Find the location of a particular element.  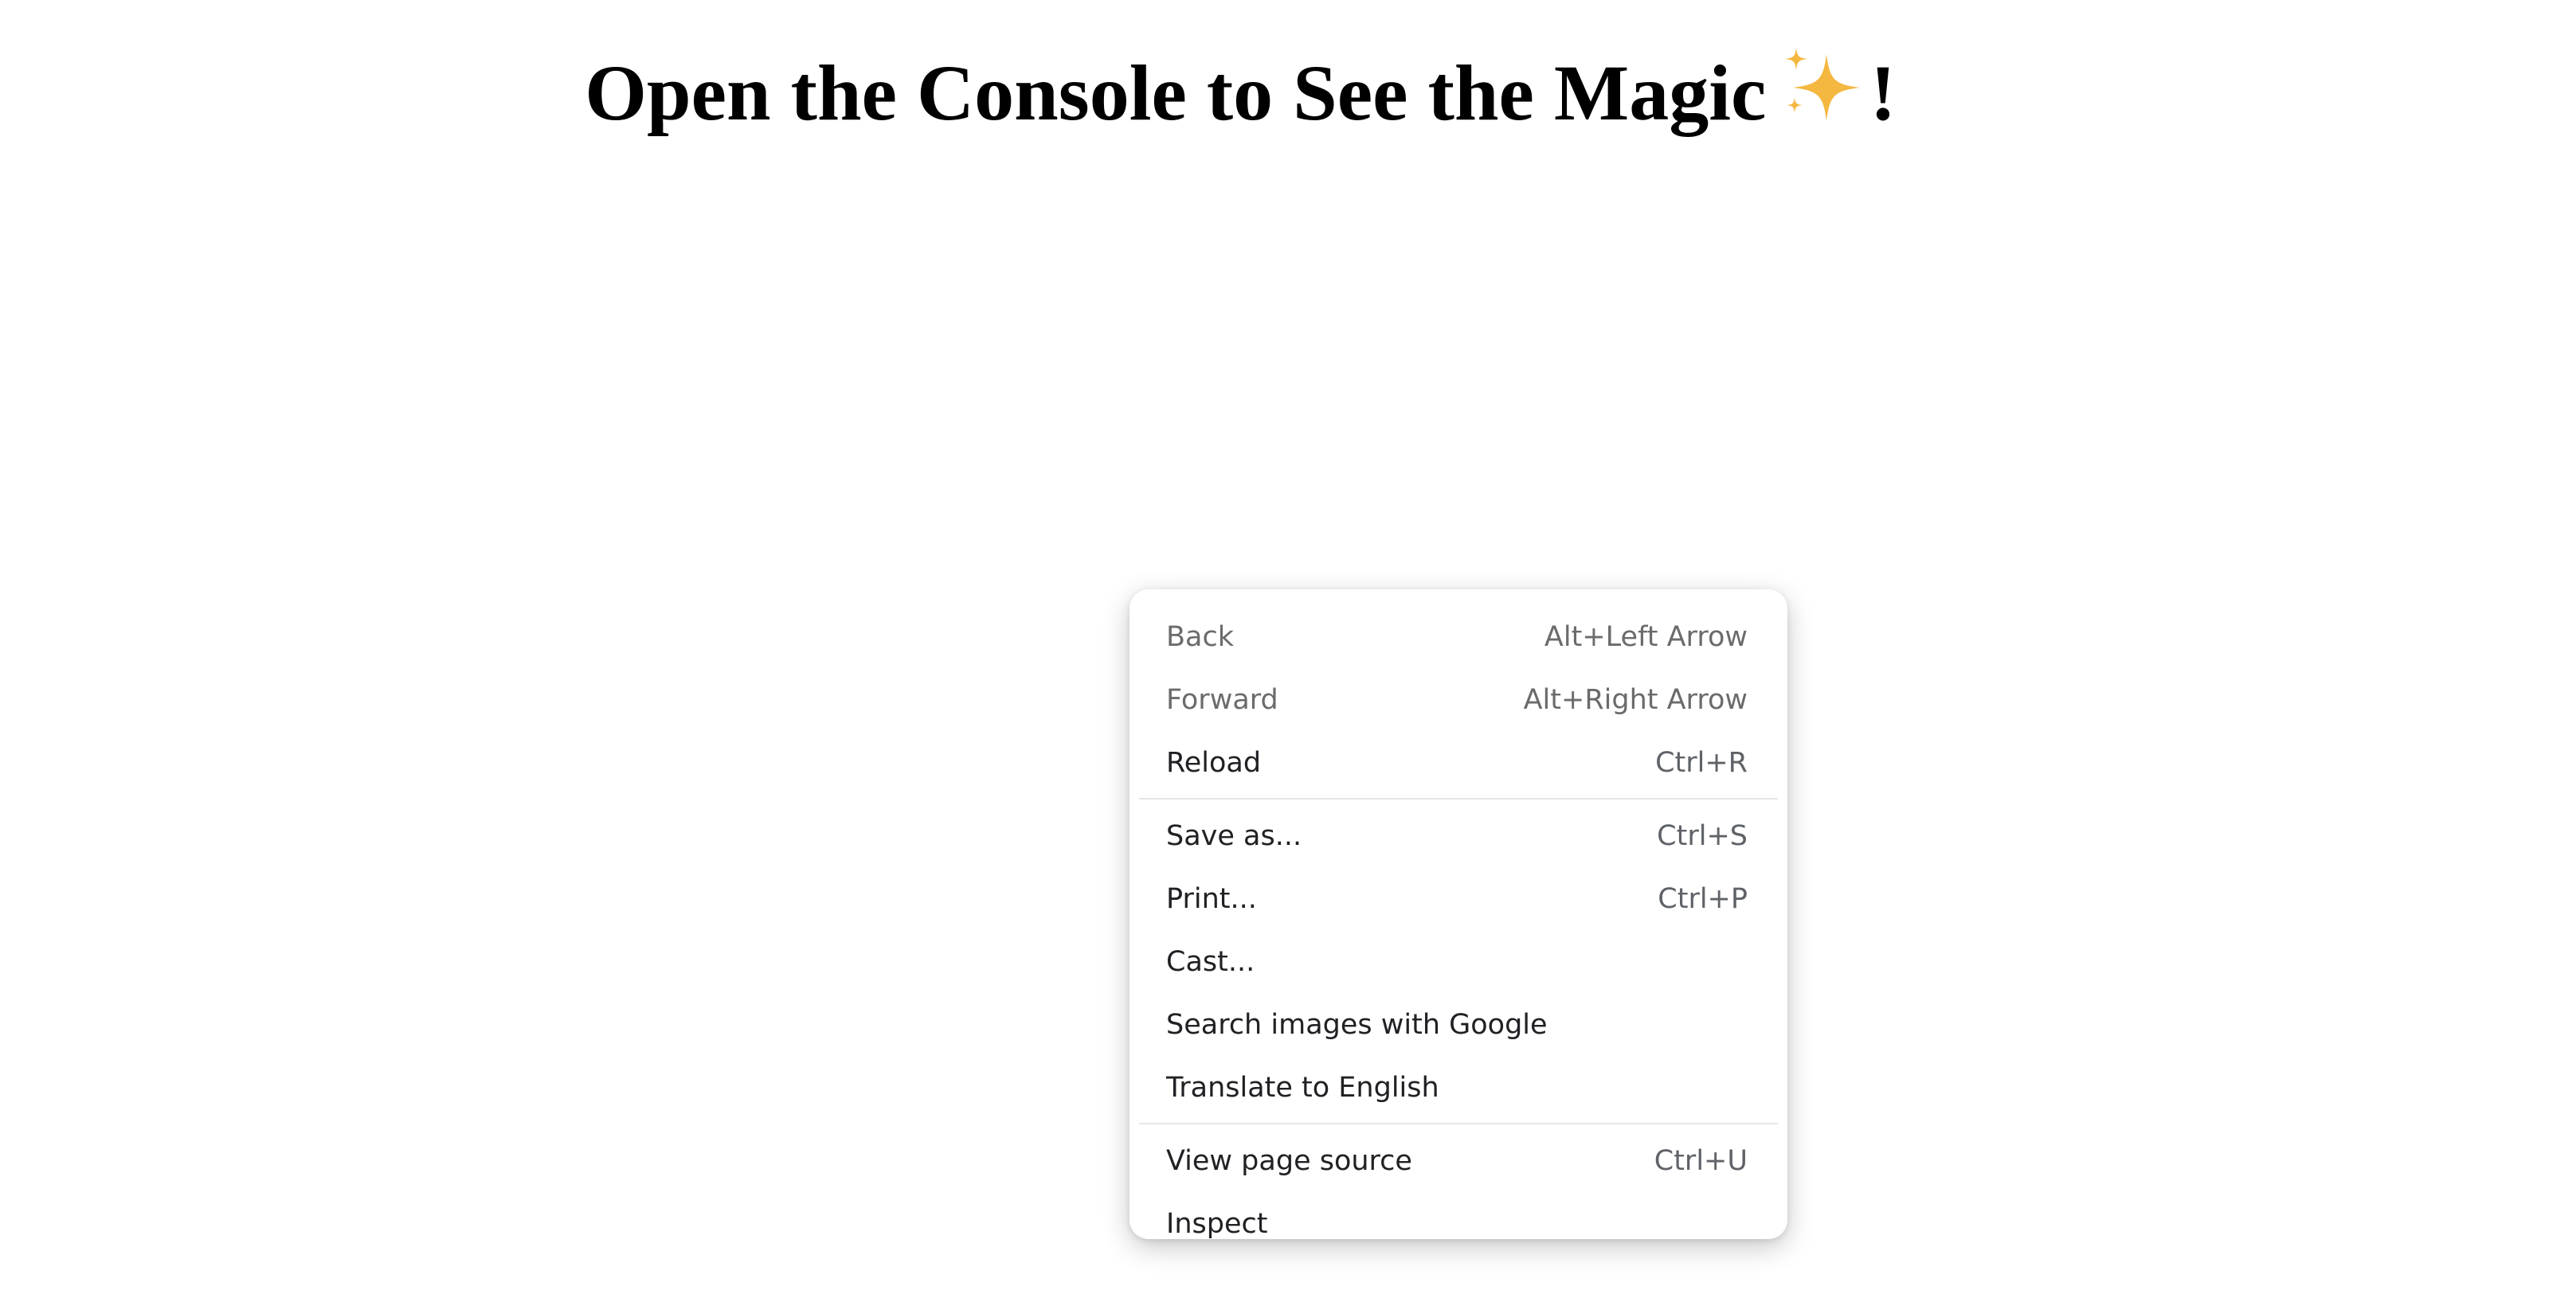

menu-item-translate-to-english: Translate to English is located at coordinates (1458, 1087).